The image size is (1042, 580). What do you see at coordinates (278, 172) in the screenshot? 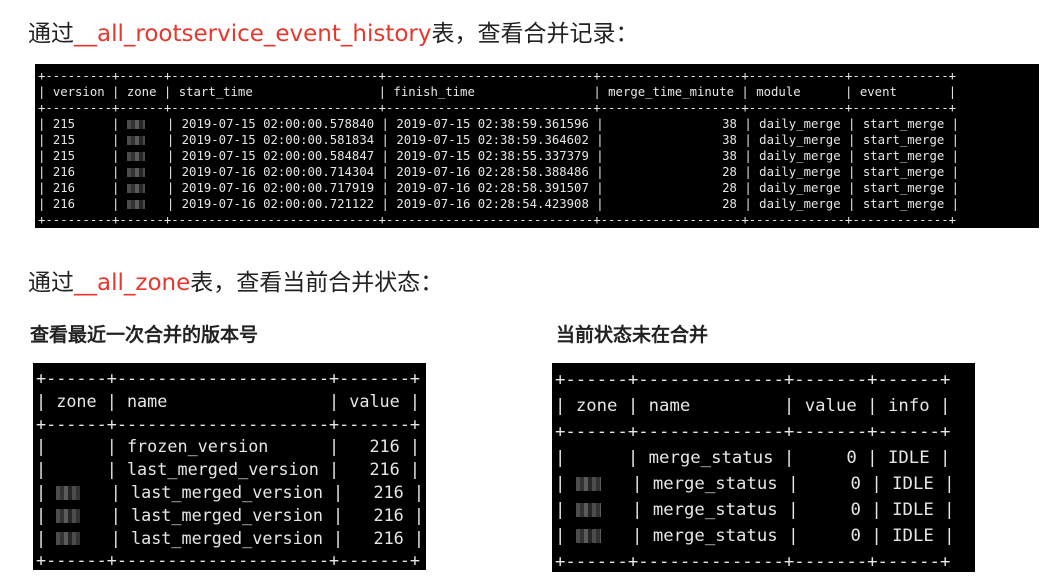
I see `table-cell: 2019-07-16 02:00:00.714304` at bounding box center [278, 172].